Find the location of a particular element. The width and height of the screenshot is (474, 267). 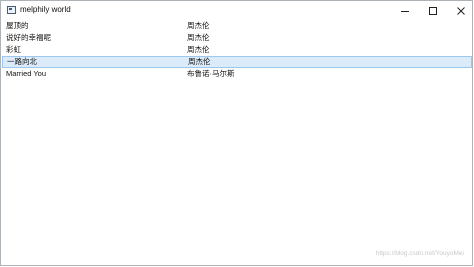

song-row: 屋顶的 周杰伦 is located at coordinates (237, 26).